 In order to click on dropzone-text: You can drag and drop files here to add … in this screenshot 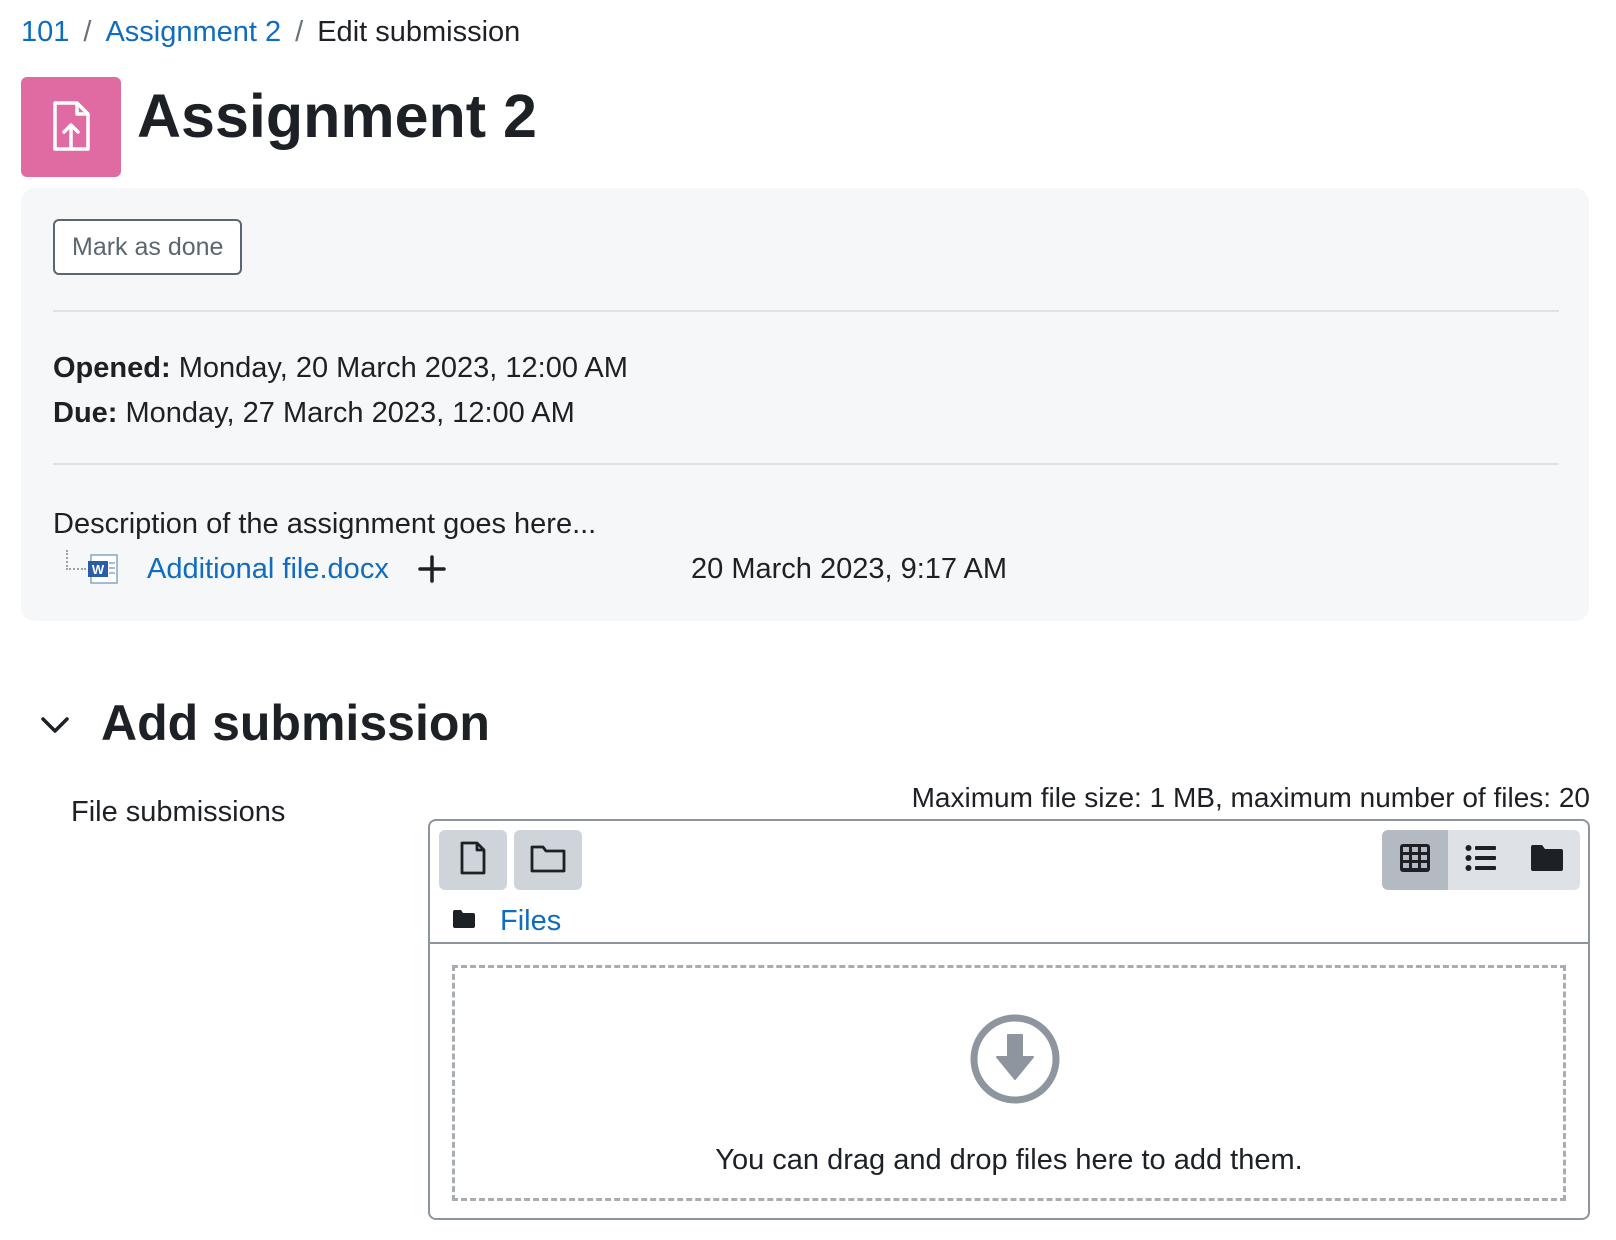, I will do `click(1009, 1160)`.